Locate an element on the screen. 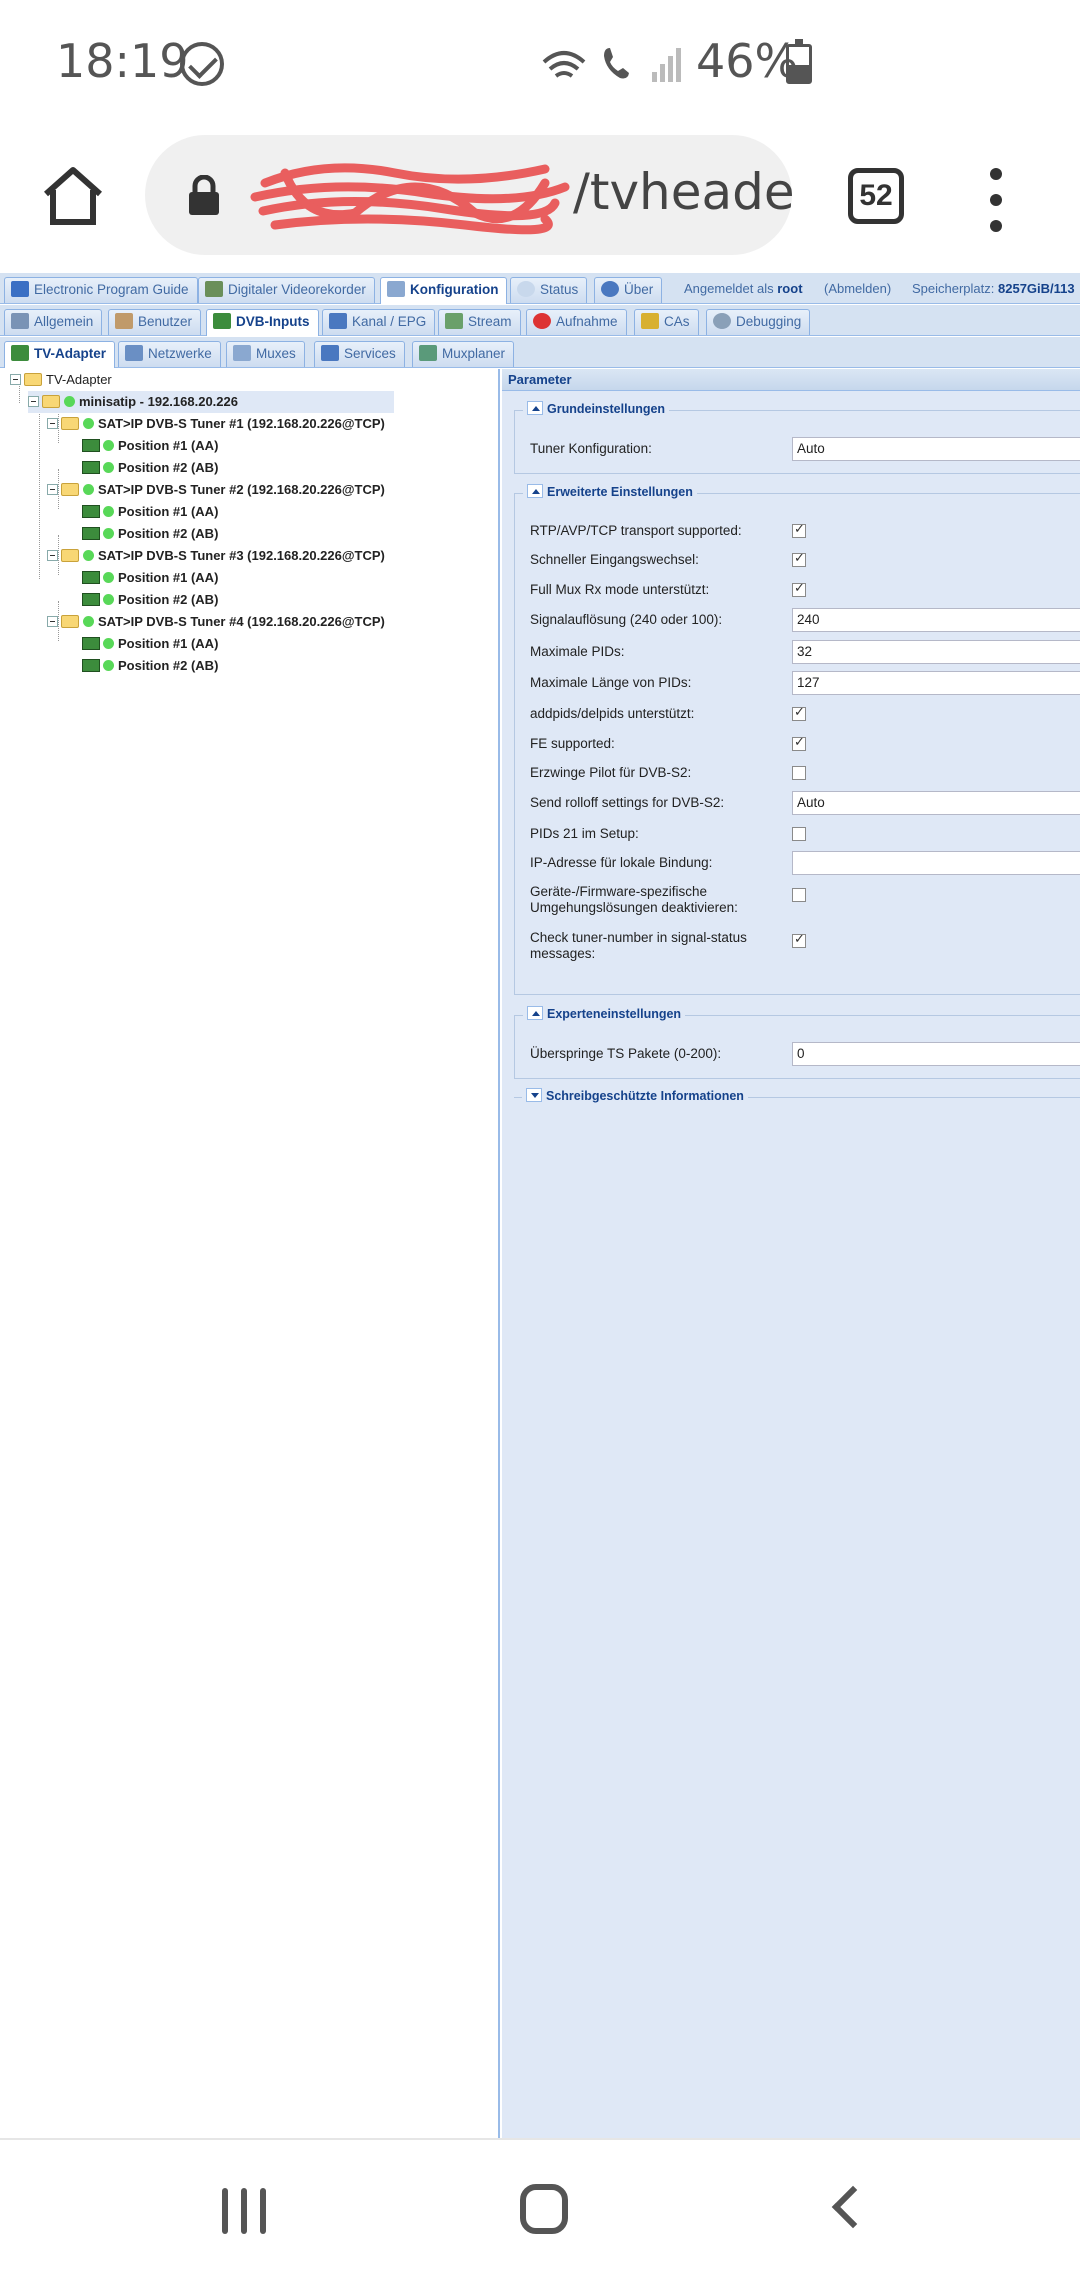  param-input: 32 is located at coordinates (936, 652).